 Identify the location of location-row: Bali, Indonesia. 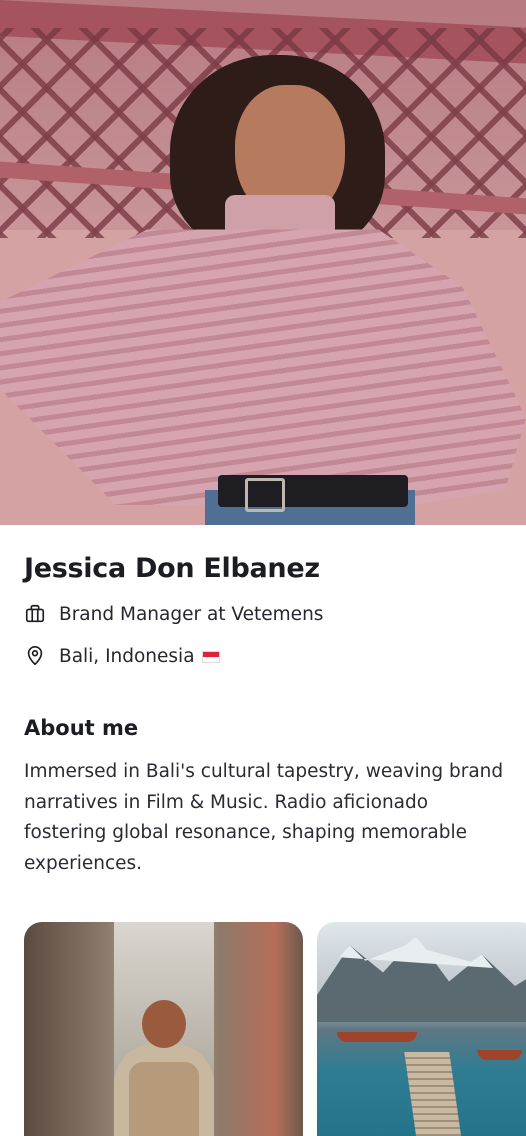
(122, 656).